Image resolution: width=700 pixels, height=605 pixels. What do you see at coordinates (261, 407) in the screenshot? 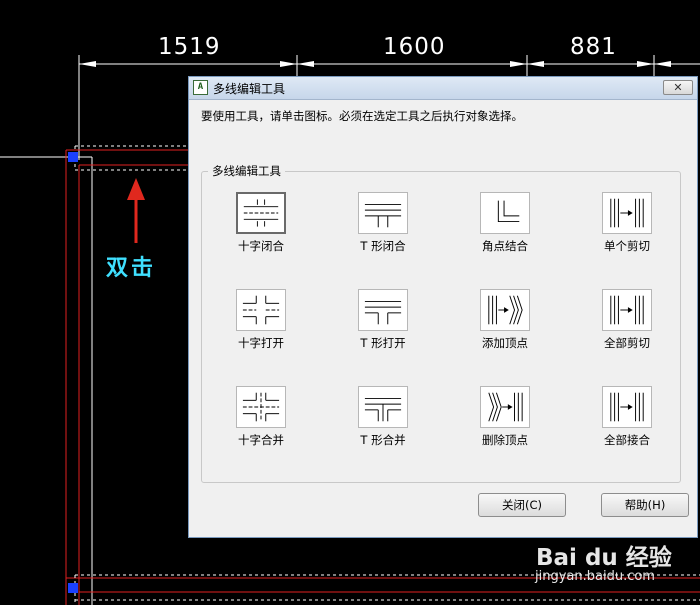
I see `cross-merged-icon` at bounding box center [261, 407].